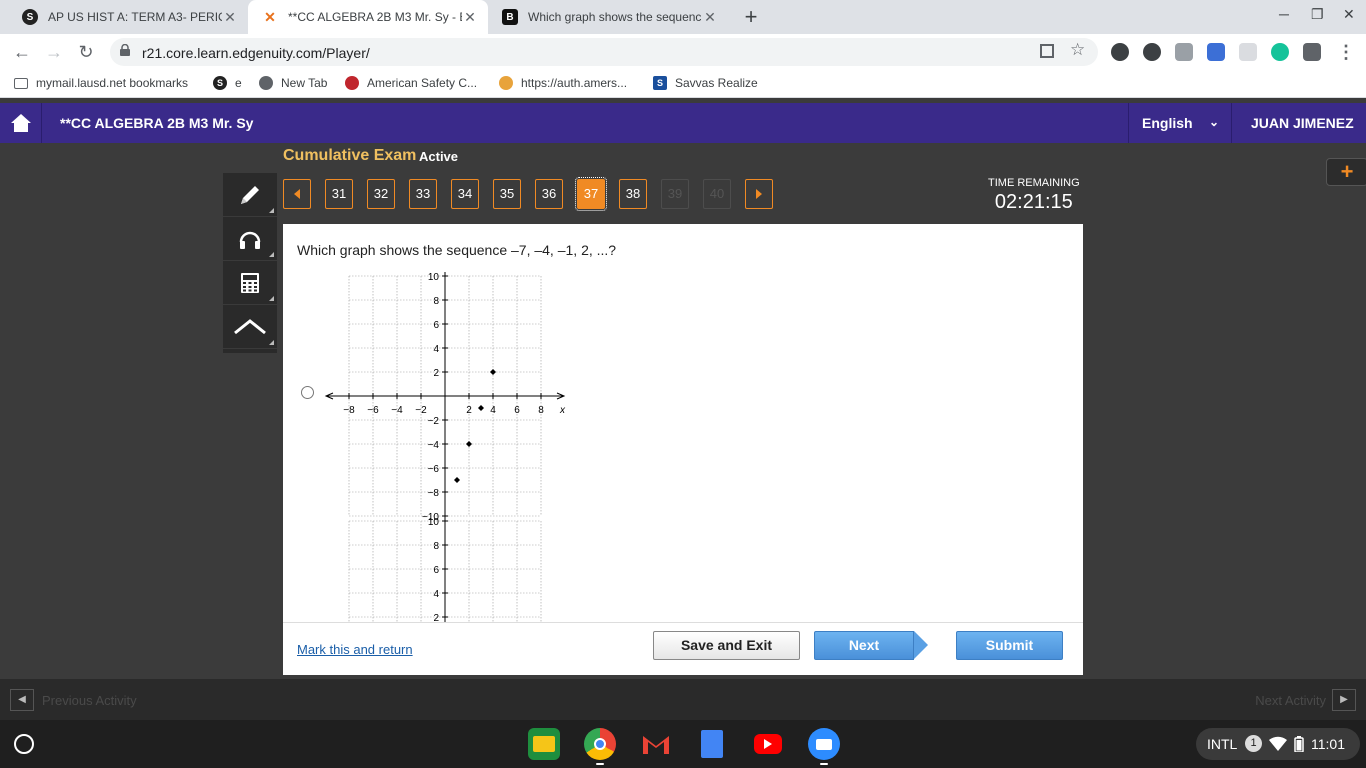 The image size is (1366, 768). I want to click on extension-g-icon, so click(1184, 52).